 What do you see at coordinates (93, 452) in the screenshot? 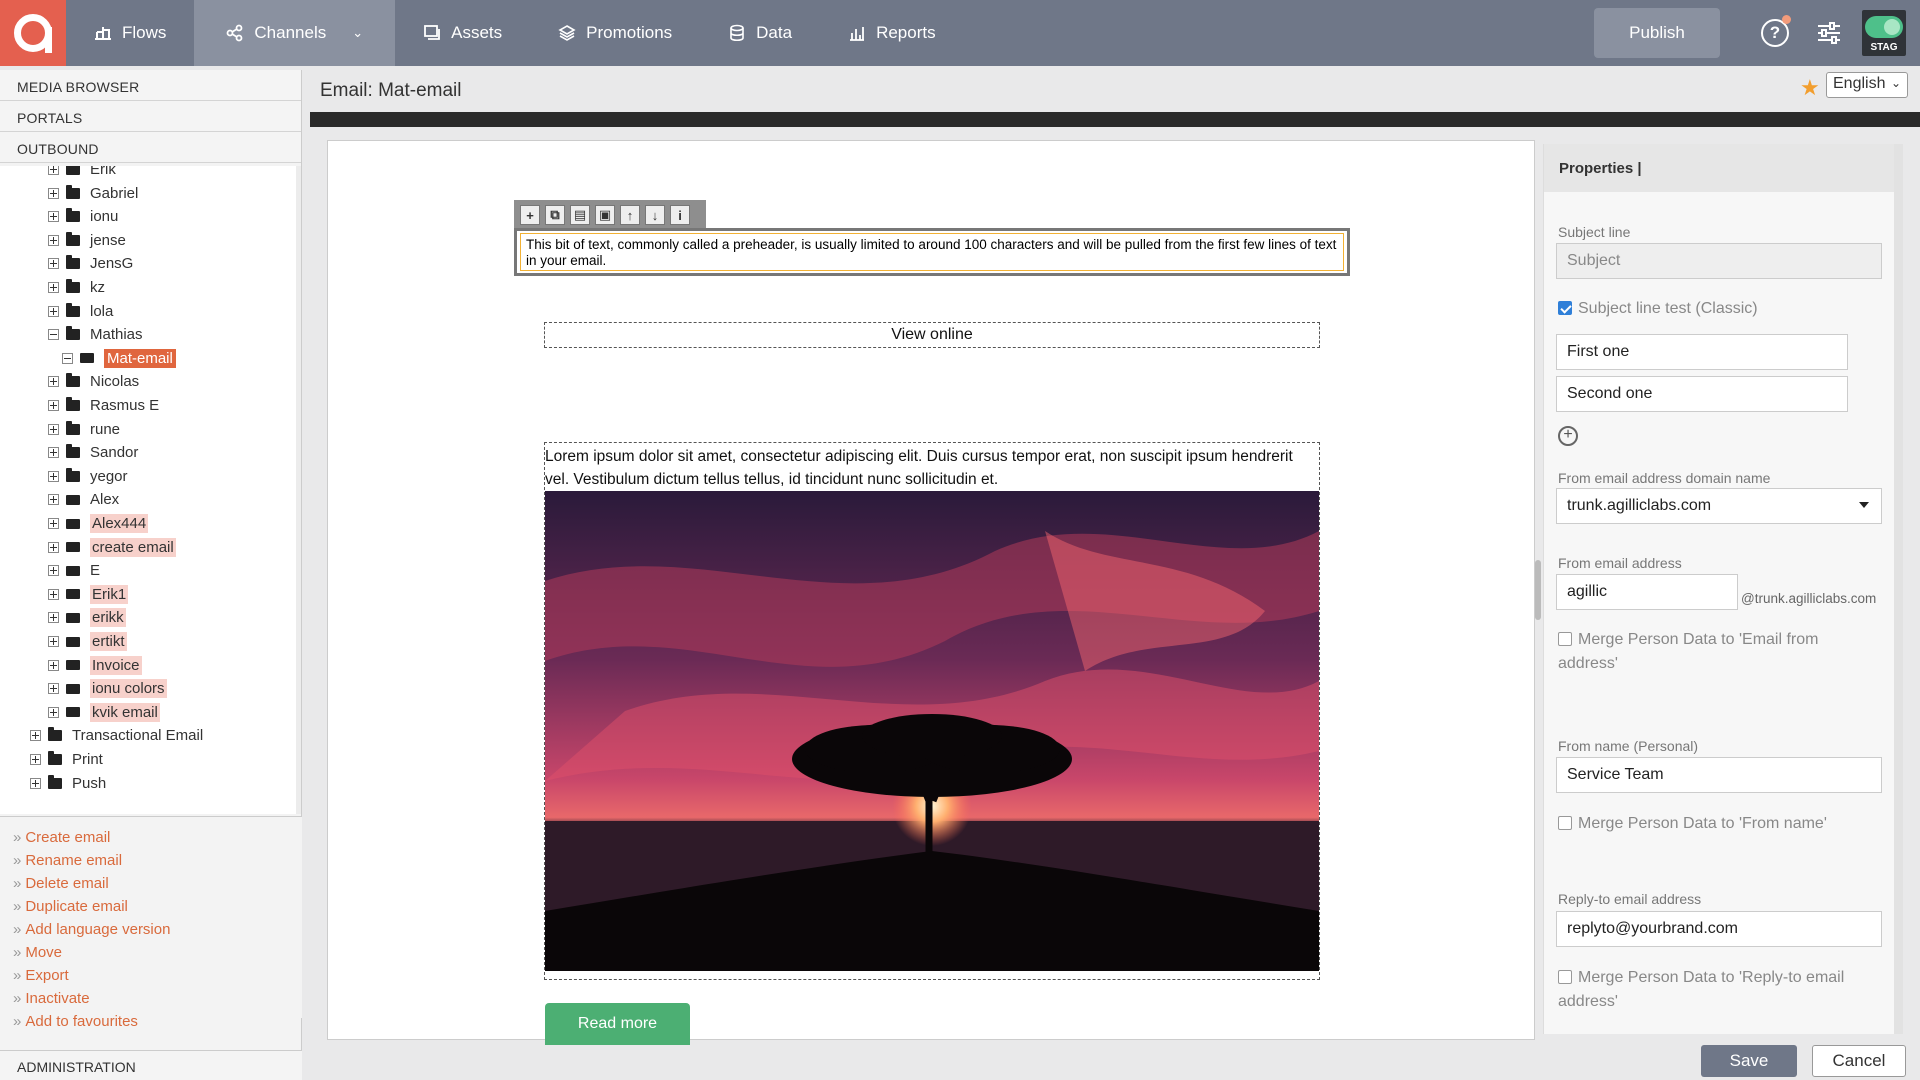
I see `tree-item: Sandor` at bounding box center [93, 452].